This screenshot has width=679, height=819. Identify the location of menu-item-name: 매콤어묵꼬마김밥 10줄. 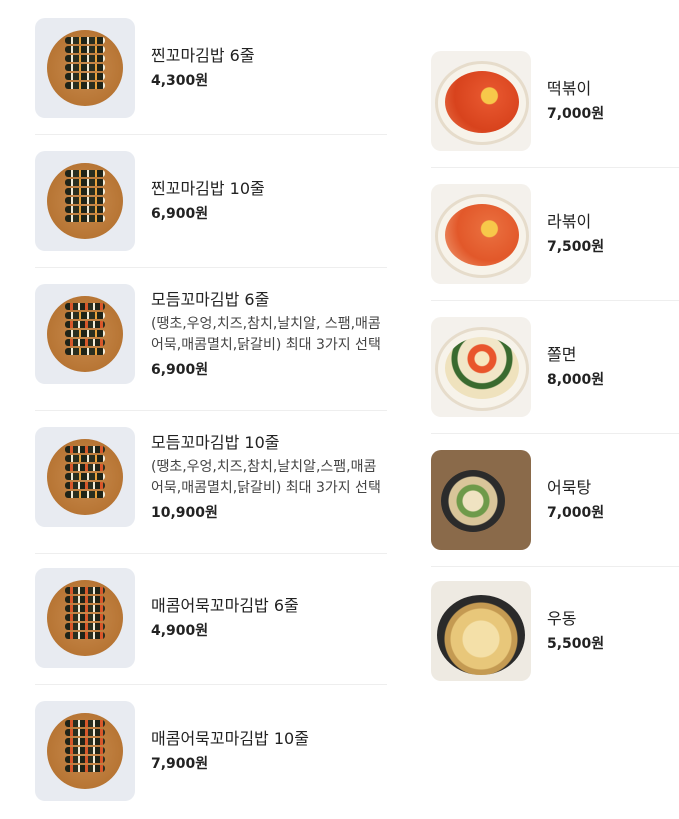
(230, 738).